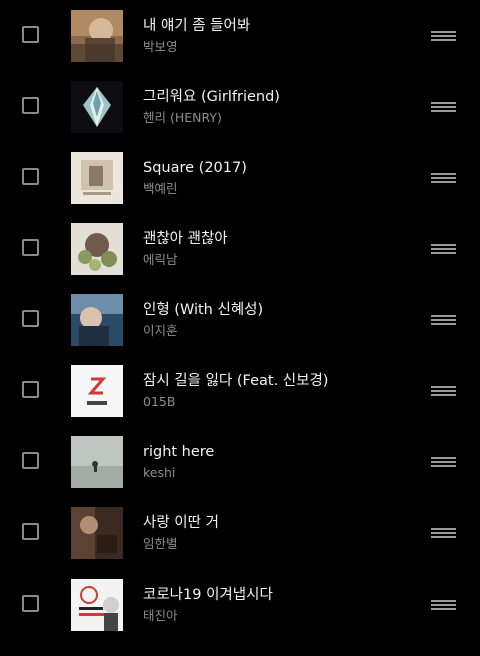 The width and height of the screenshot is (480, 656). Describe the element at coordinates (211, 97) in the screenshot. I see `track-title: 그리워요 (Girlfriend)` at that location.